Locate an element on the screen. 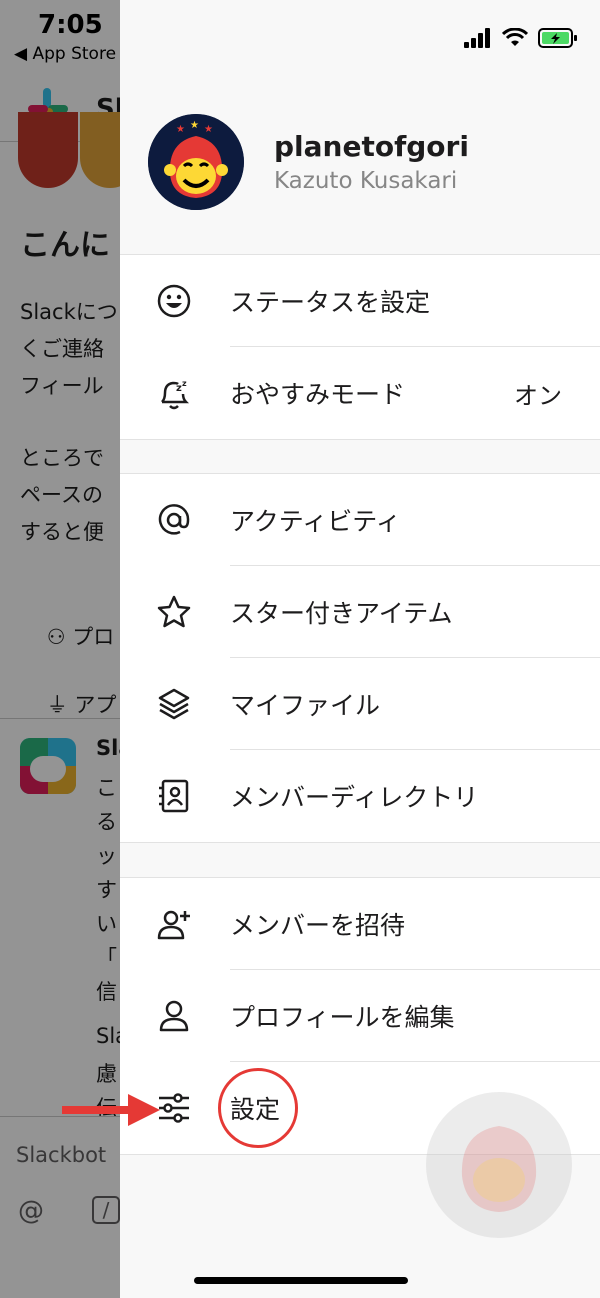 Image resolution: width=600 pixels, height=1298 pixels. menu-item-label: おやすみモード is located at coordinates (318, 394).